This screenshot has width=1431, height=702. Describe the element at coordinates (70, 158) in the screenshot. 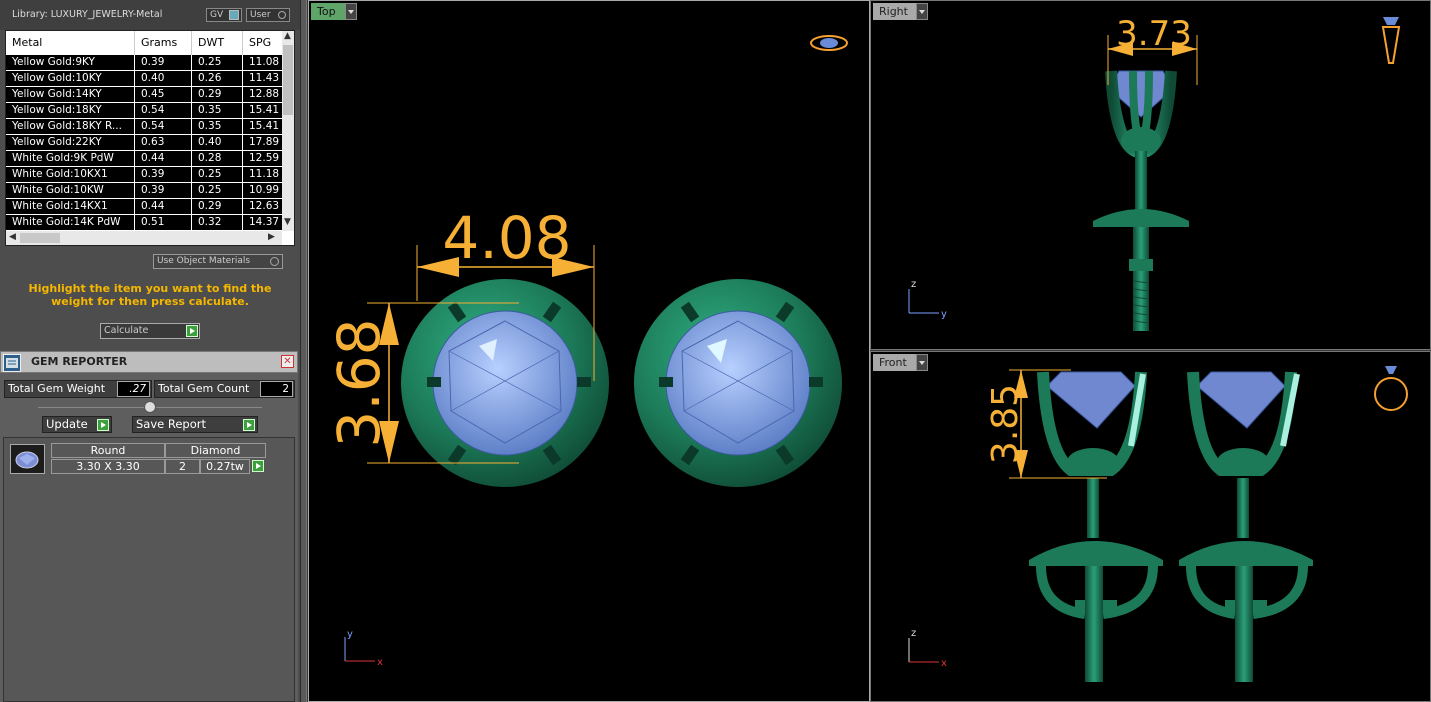

I see `metal-name-cell: White Gold:9K PdW` at that location.